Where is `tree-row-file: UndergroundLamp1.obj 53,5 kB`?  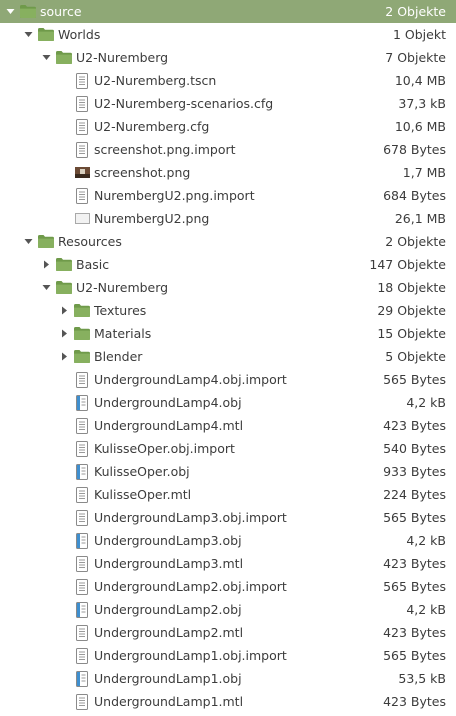
tree-row-file: UndergroundLamp1.obj 53,5 kB is located at coordinates (228, 678).